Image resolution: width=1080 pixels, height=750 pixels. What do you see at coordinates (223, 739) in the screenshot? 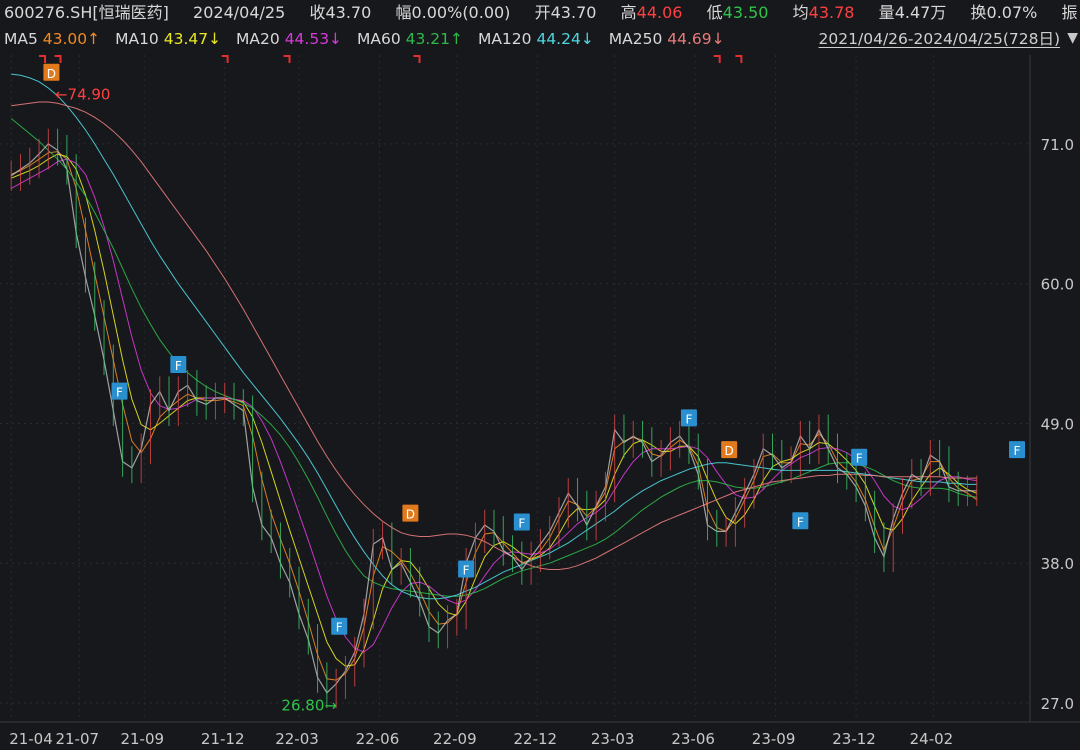
I see `x-tick-label: 21-12` at bounding box center [223, 739].